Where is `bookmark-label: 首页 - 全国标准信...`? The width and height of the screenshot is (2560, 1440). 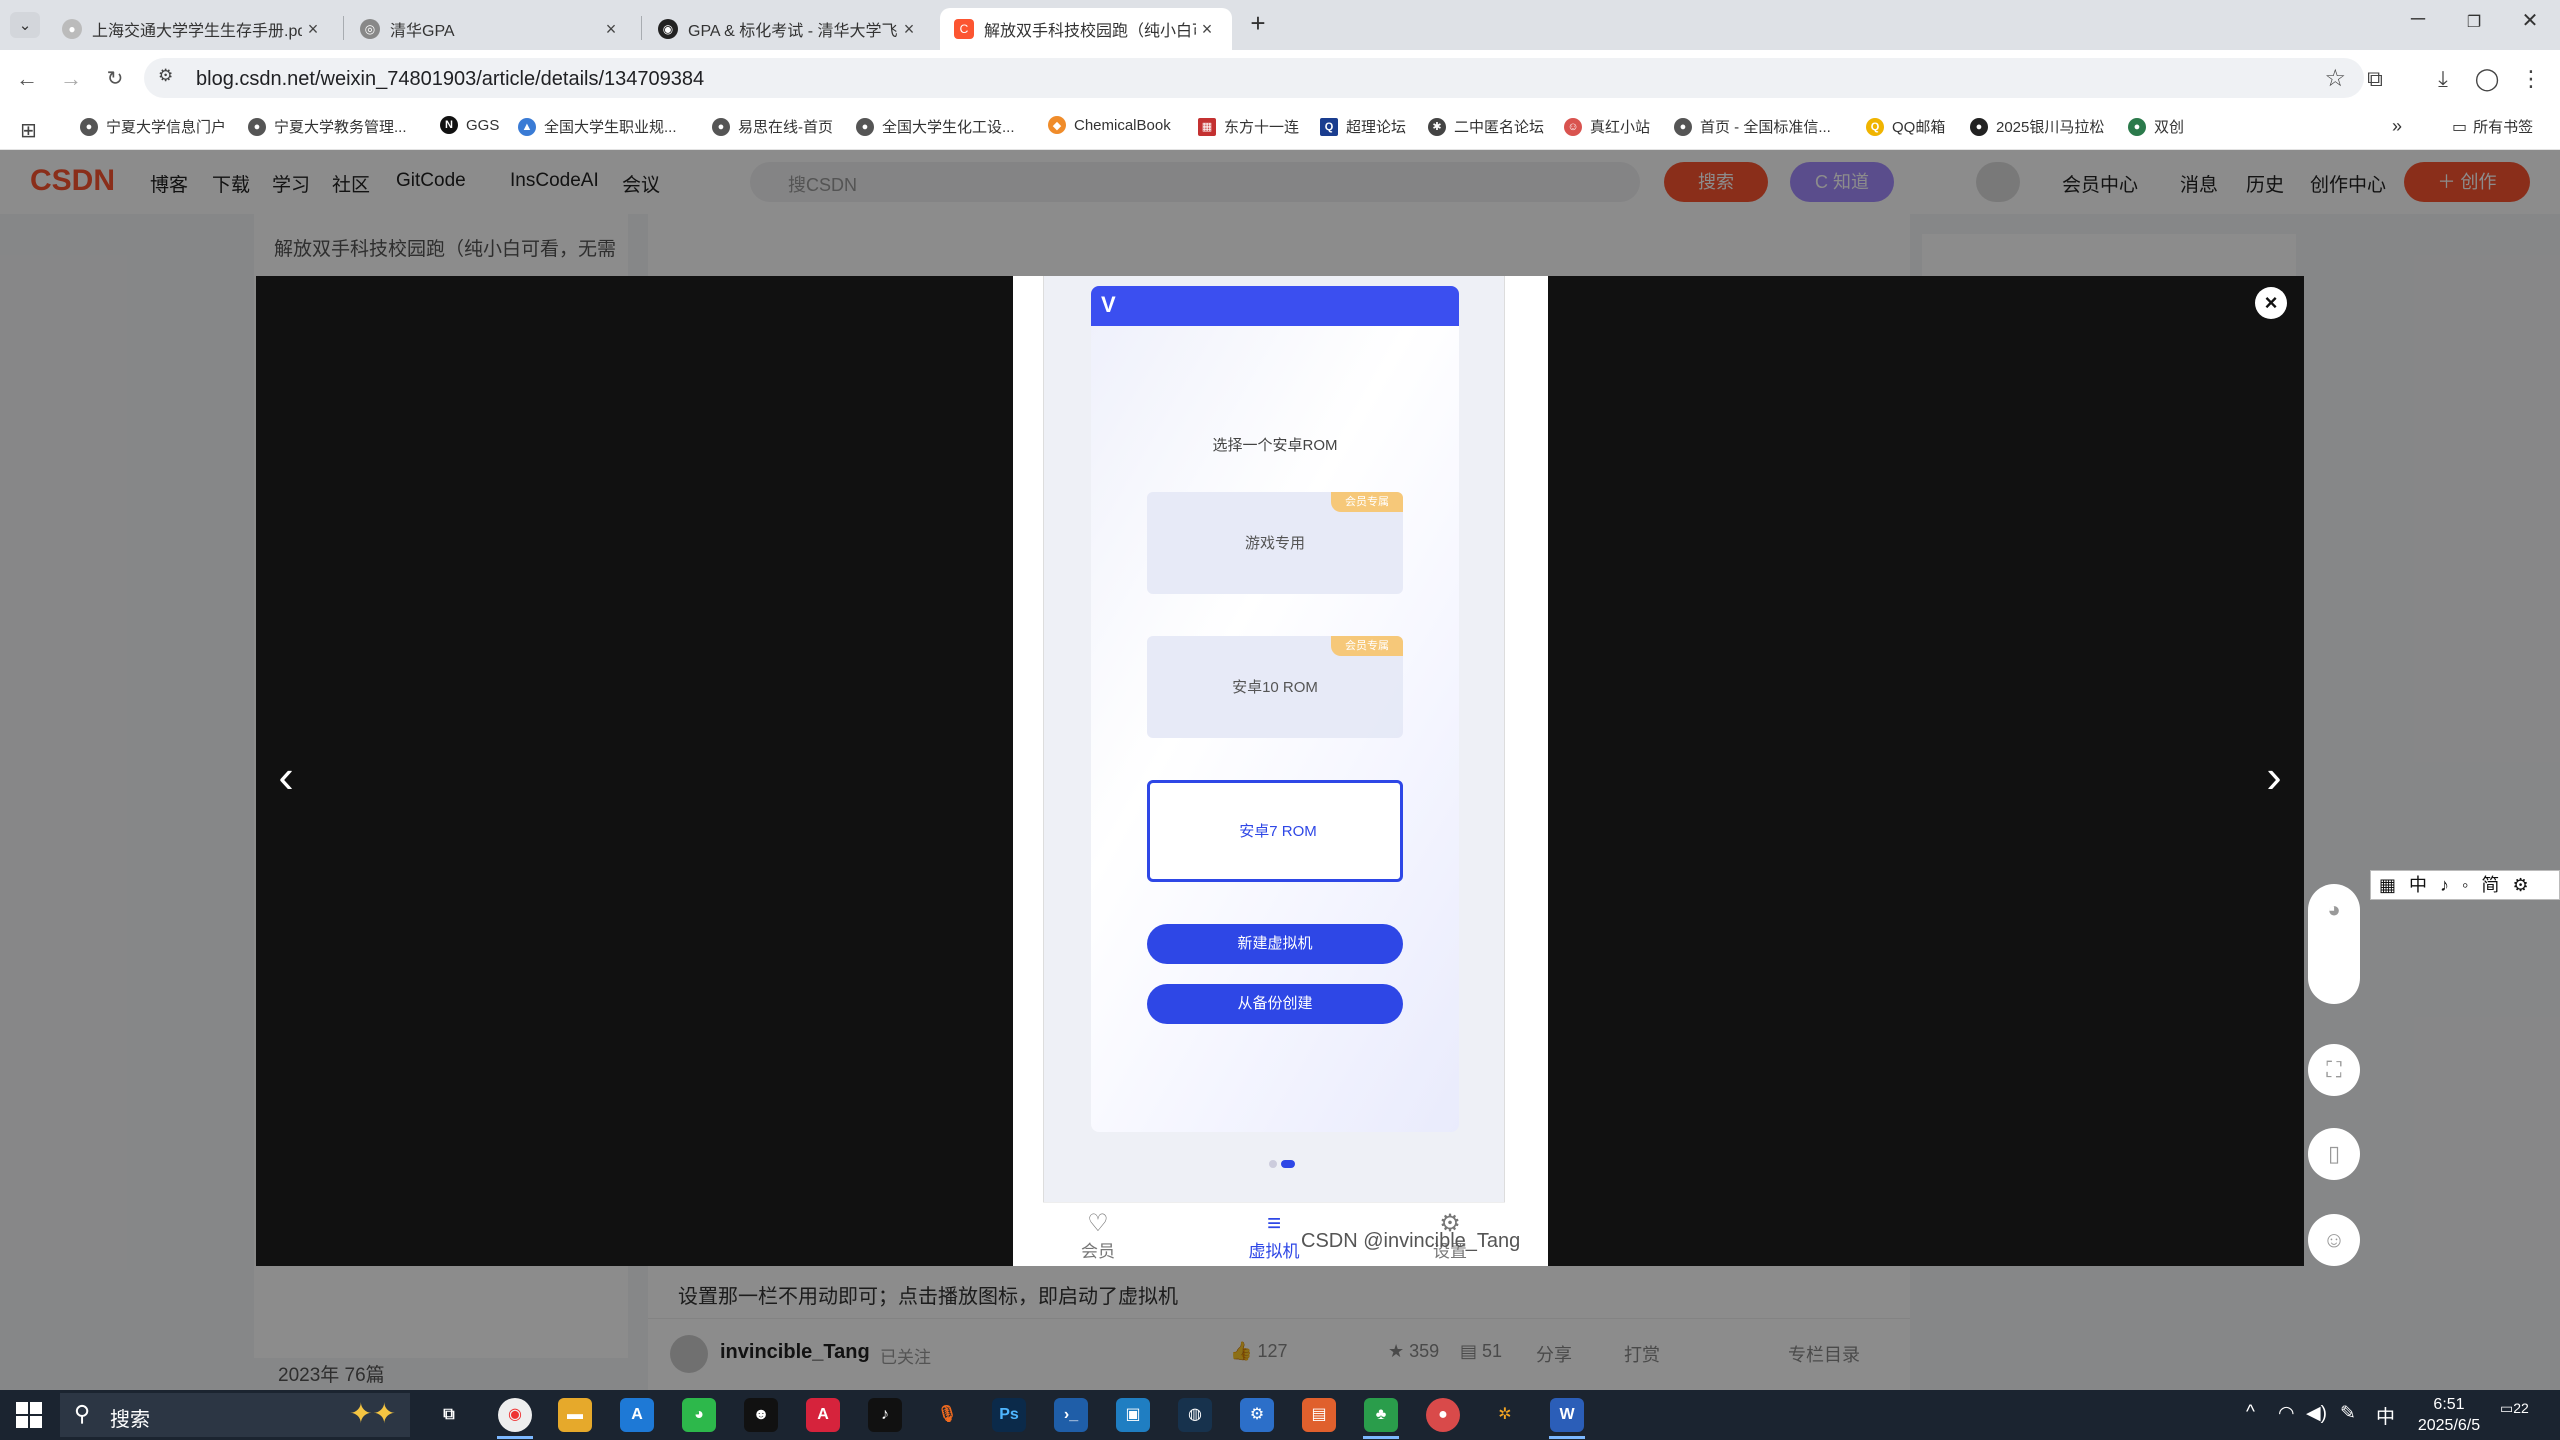
bookmark-label: 首页 - 全国标准信... is located at coordinates (1765, 127).